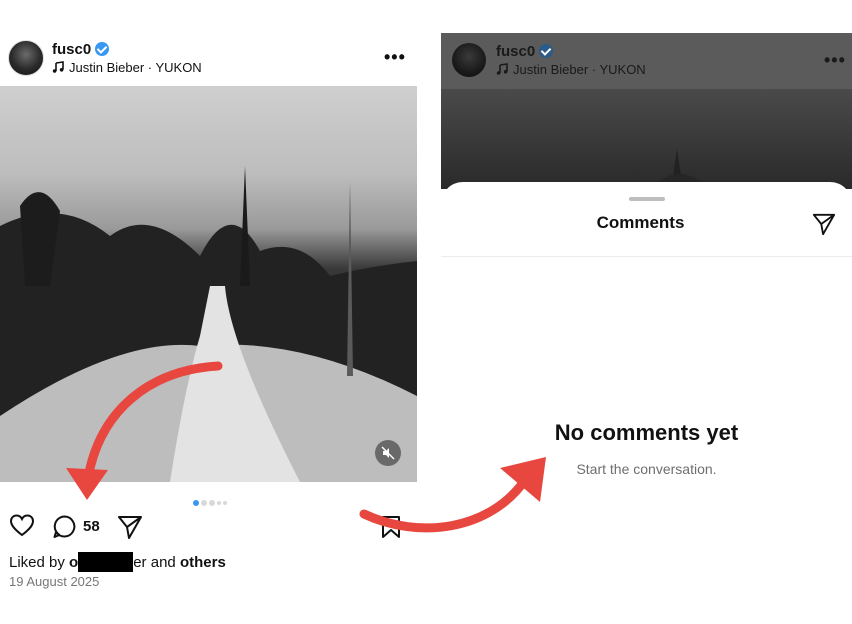 The height and width of the screenshot is (624, 852). I want to click on liked-user-partial-start: o, so click(73, 562).